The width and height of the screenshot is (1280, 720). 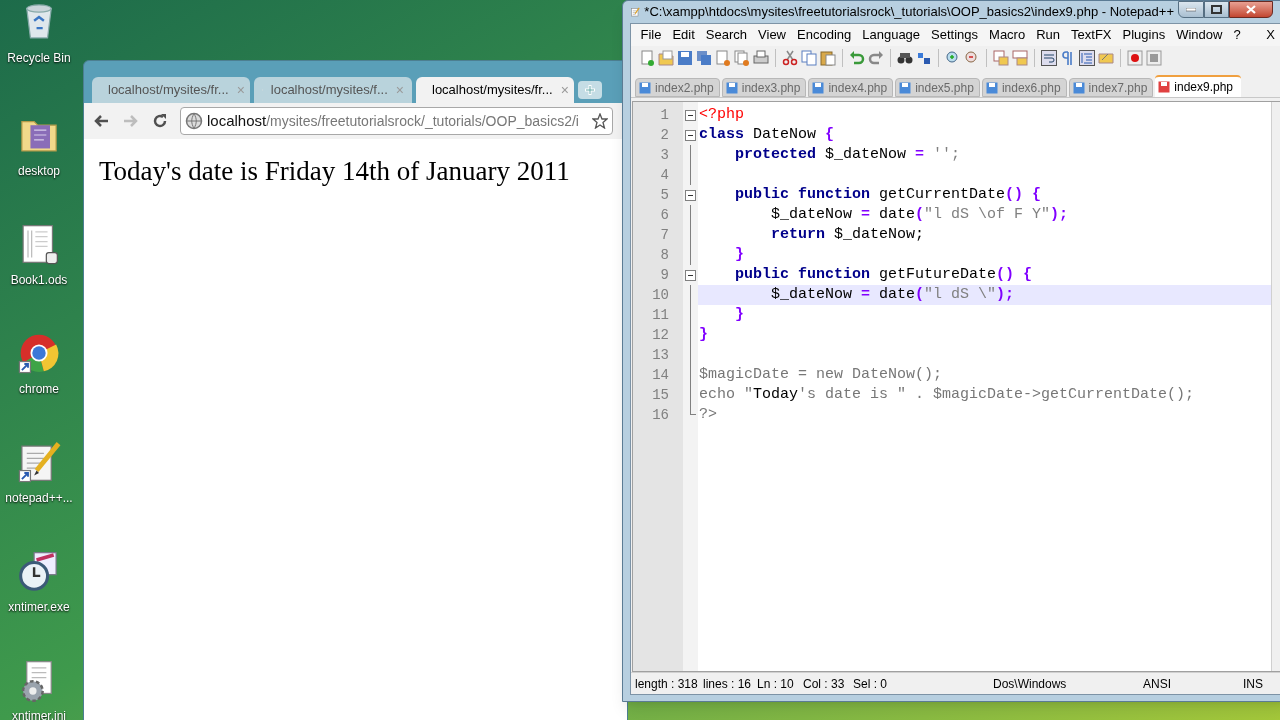 I want to click on desktop-icon-label: chrome, so click(x=39, y=389).